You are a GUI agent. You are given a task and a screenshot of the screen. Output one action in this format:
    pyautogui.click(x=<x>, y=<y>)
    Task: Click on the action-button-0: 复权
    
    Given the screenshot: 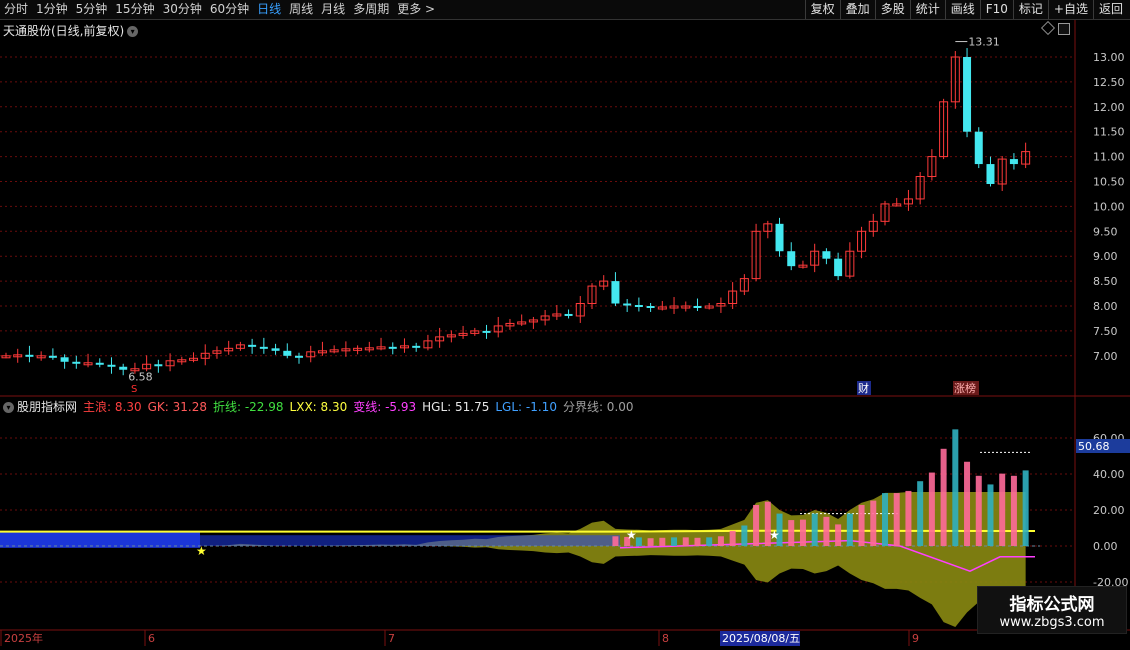 What is the action you would take?
    pyautogui.click(x=822, y=9)
    